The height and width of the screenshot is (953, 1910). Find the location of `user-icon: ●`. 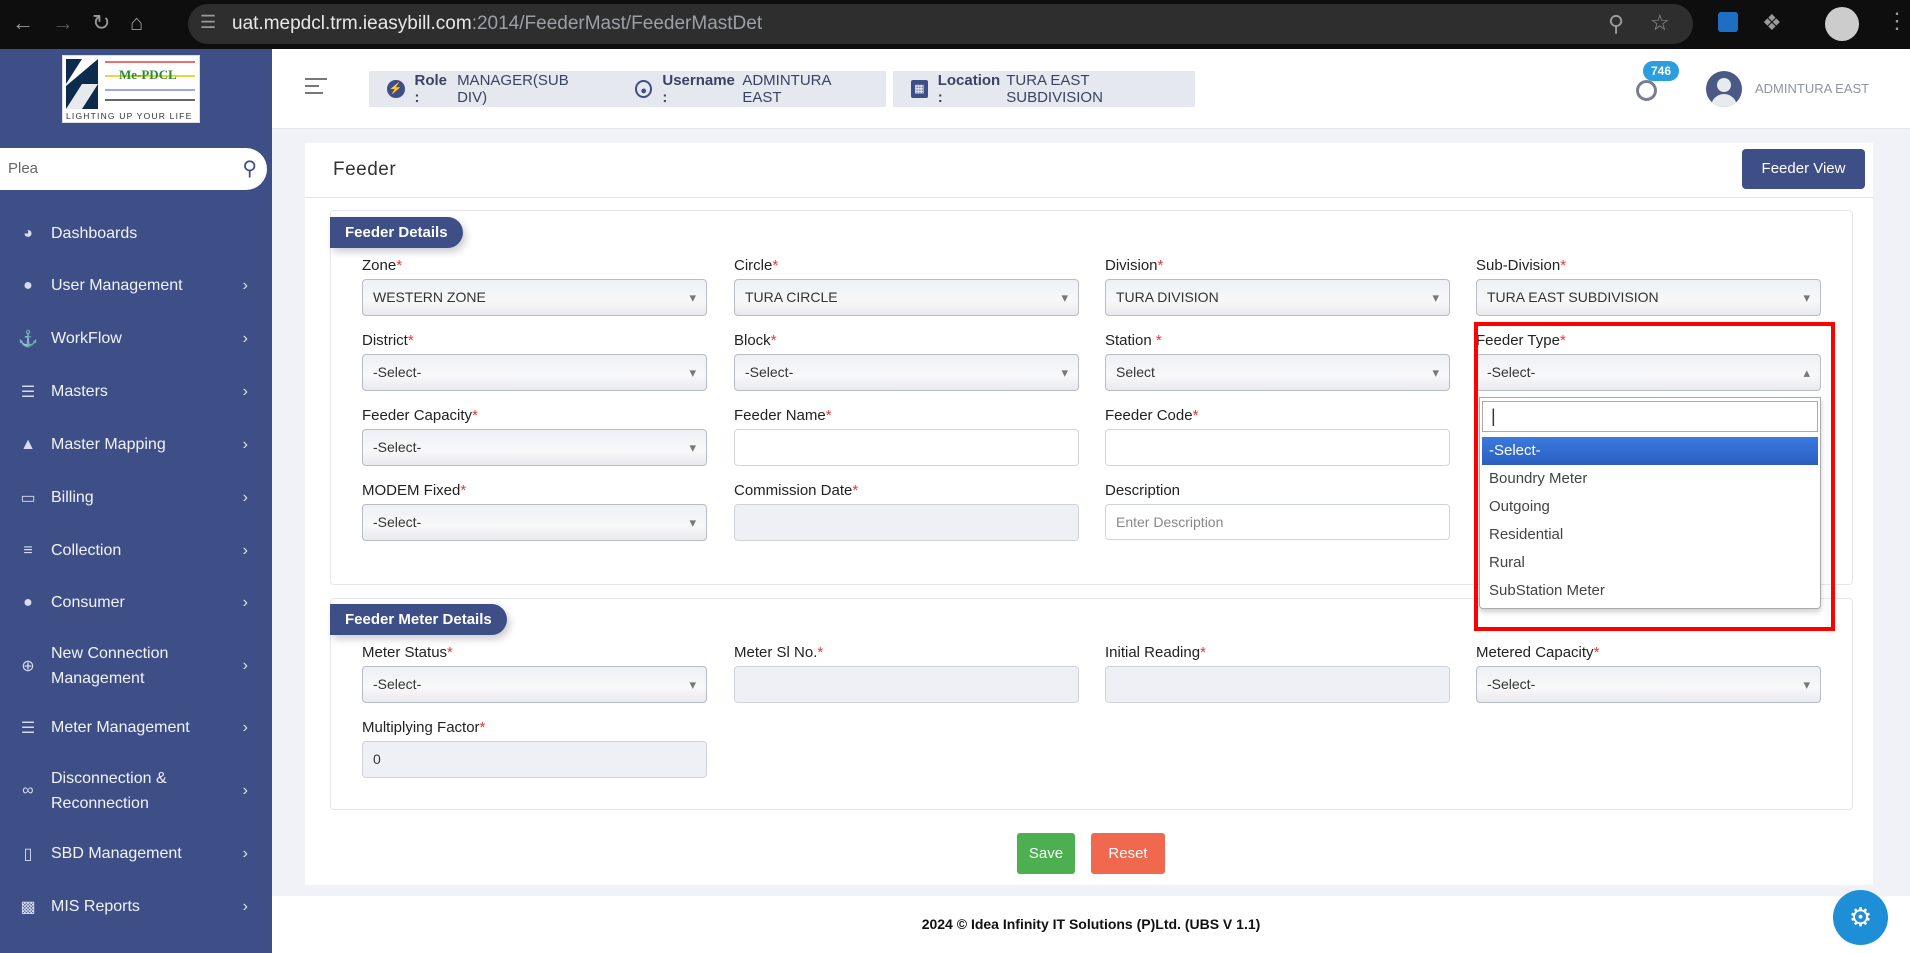

user-icon: ● is located at coordinates (28, 602).